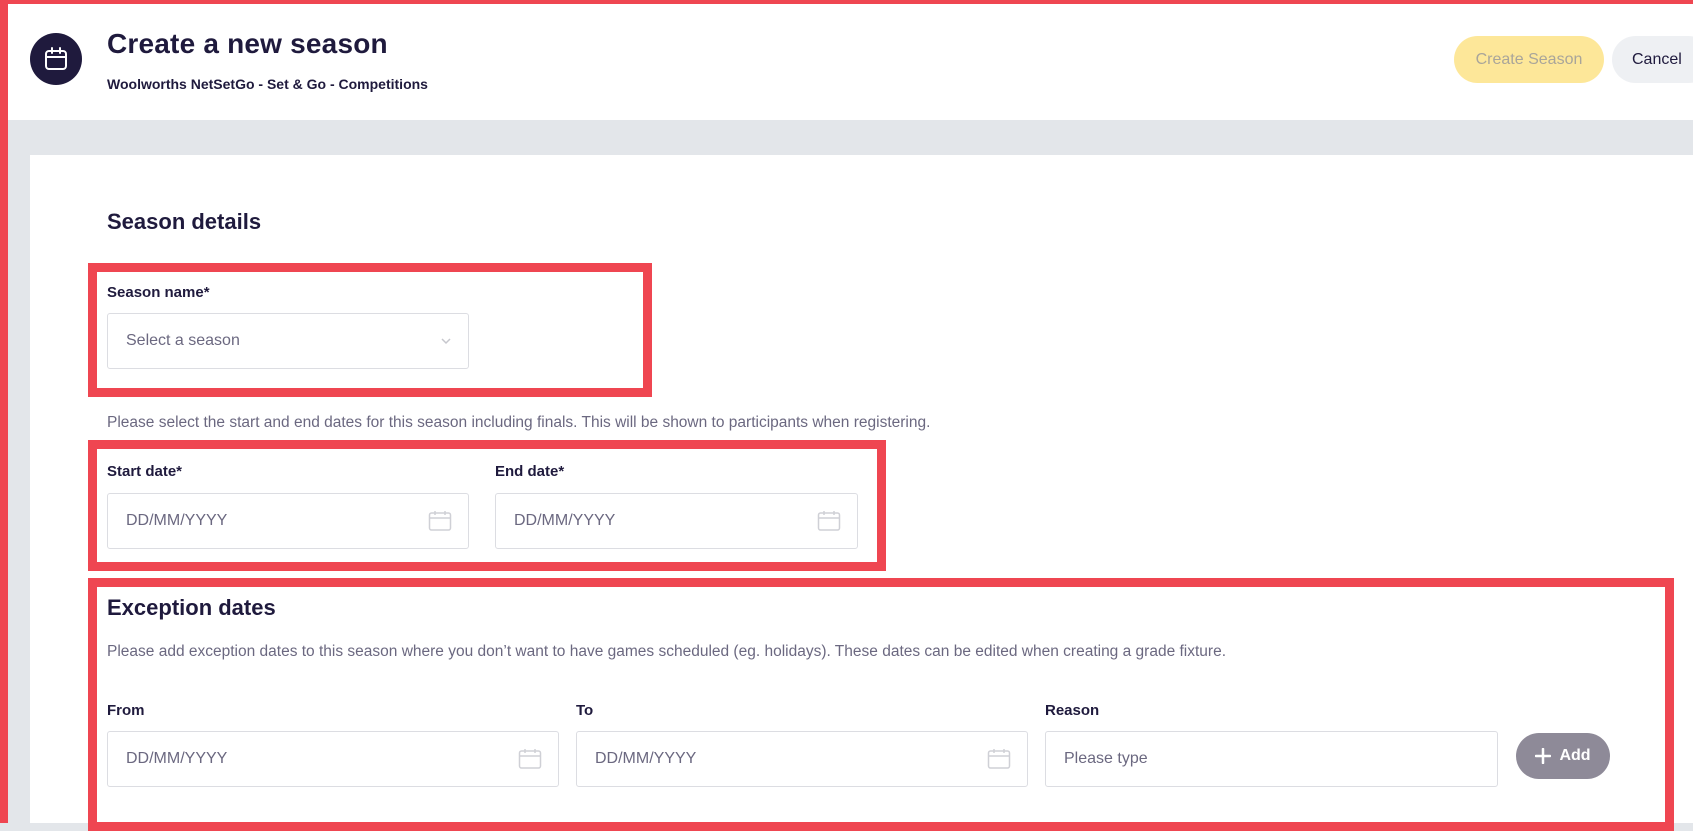 This screenshot has height=831, width=1693. Describe the element at coordinates (191, 607) in the screenshot. I see `section-title-exception-dates: Exception dates` at that location.